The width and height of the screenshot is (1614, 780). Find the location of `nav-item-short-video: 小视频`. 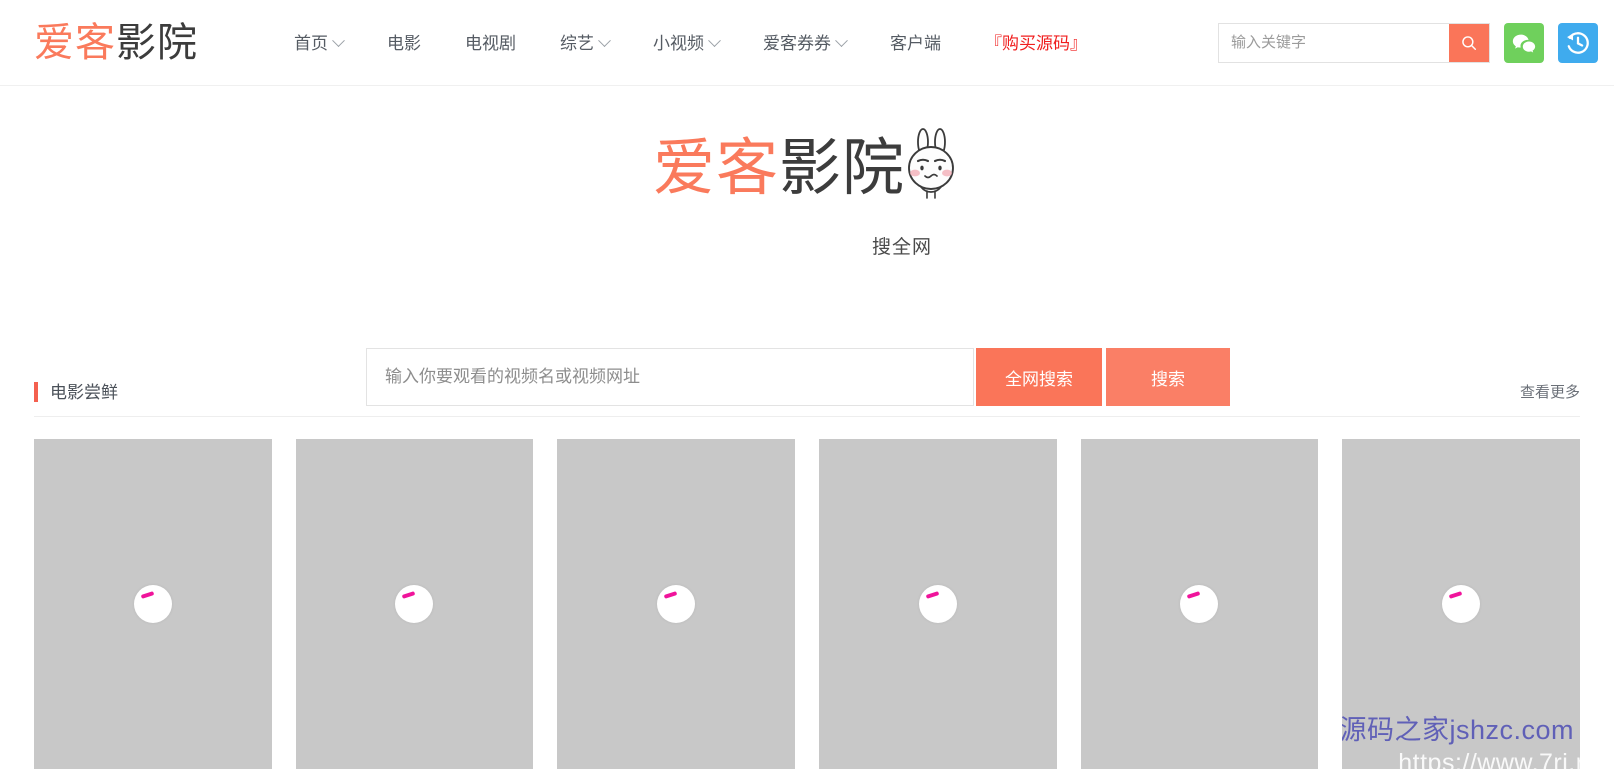

nav-item-short-video: 小视频 is located at coordinates (686, 43).